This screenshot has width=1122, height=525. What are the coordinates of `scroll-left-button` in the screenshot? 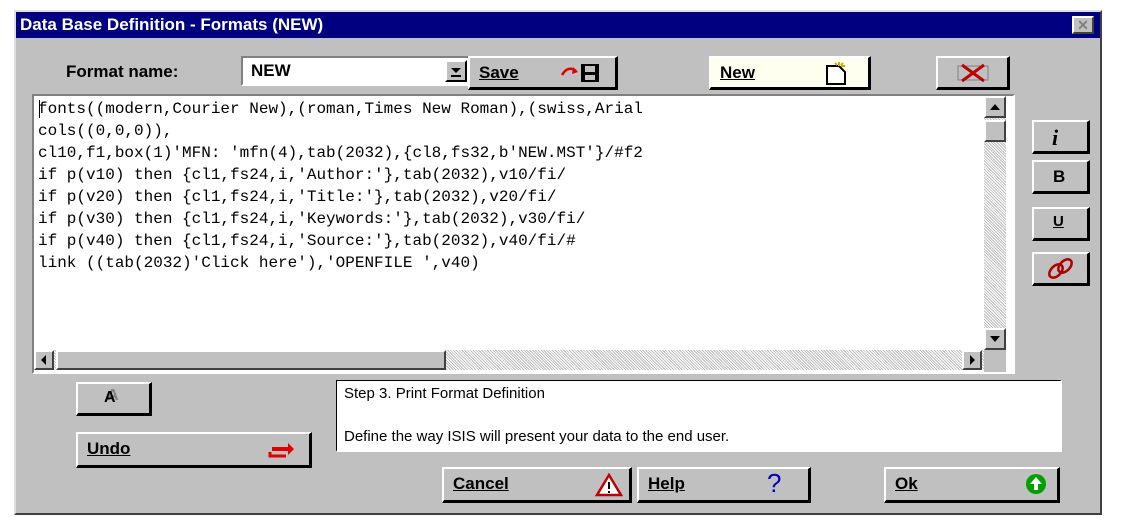 It's located at (44, 360).